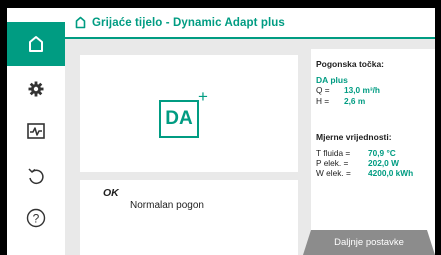 The height and width of the screenshot is (255, 441). Describe the element at coordinates (323, 90) in the screenshot. I see `row-label: Q =` at that location.